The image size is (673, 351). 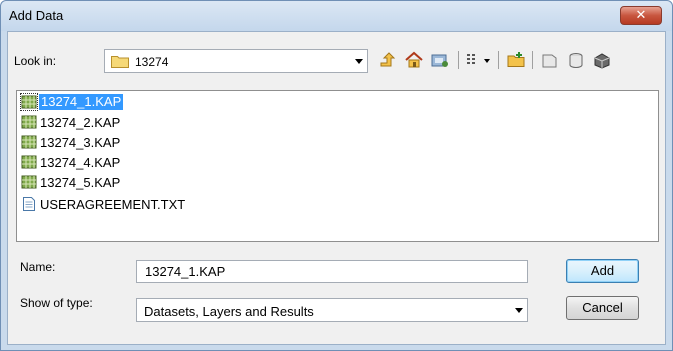 What do you see at coordinates (80, 162) in the screenshot?
I see `file-name: 13274_4.KAP` at bounding box center [80, 162].